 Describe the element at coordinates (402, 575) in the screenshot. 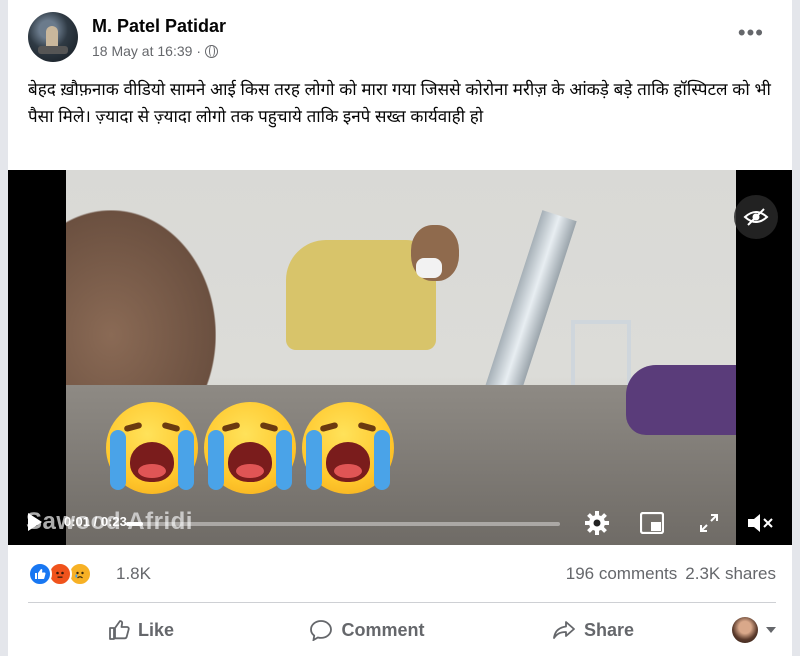

I see `post-stats: 1.8K 196 comments 2.3K shares` at that location.